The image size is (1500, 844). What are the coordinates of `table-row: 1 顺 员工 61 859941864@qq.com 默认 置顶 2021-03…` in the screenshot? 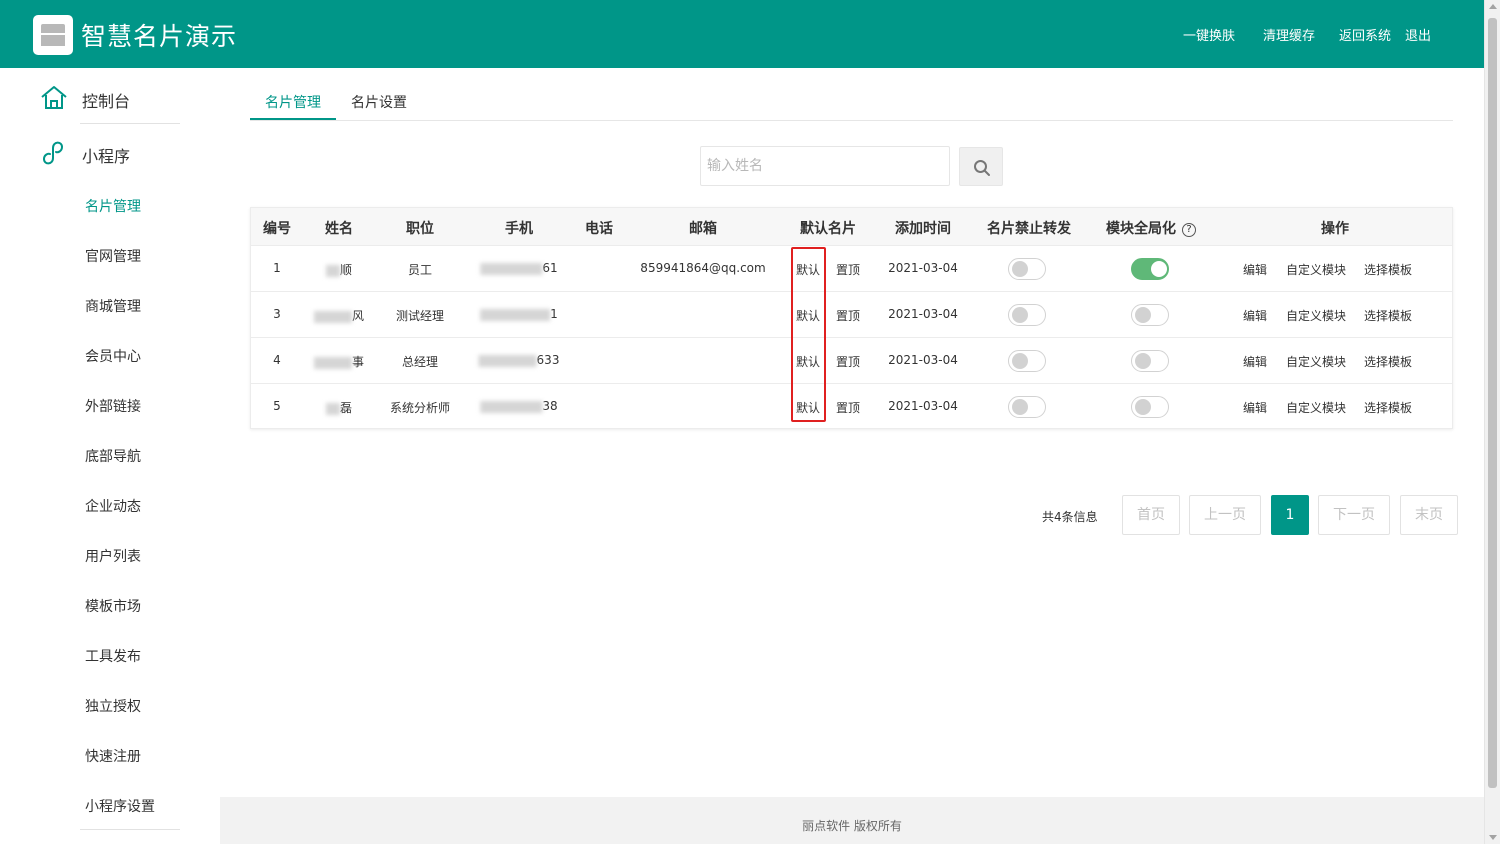 It's located at (851, 269).